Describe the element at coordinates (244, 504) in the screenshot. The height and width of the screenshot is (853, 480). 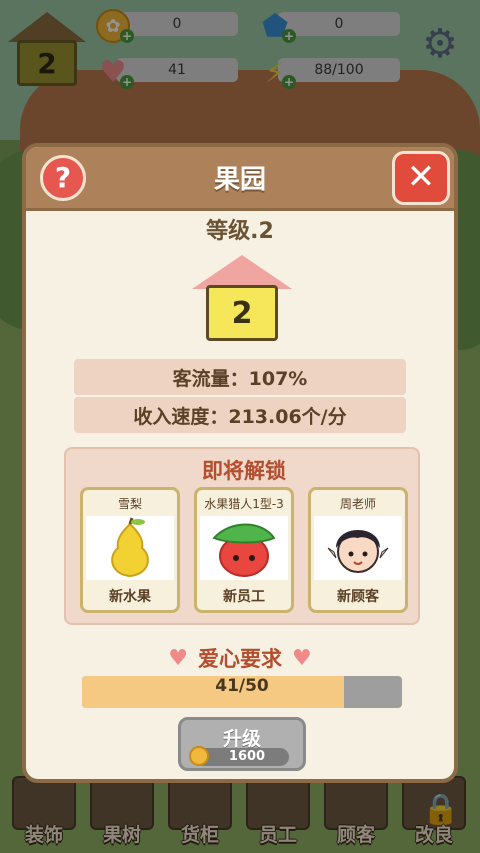
I see `card-name: 水果猎人1型-3` at that location.